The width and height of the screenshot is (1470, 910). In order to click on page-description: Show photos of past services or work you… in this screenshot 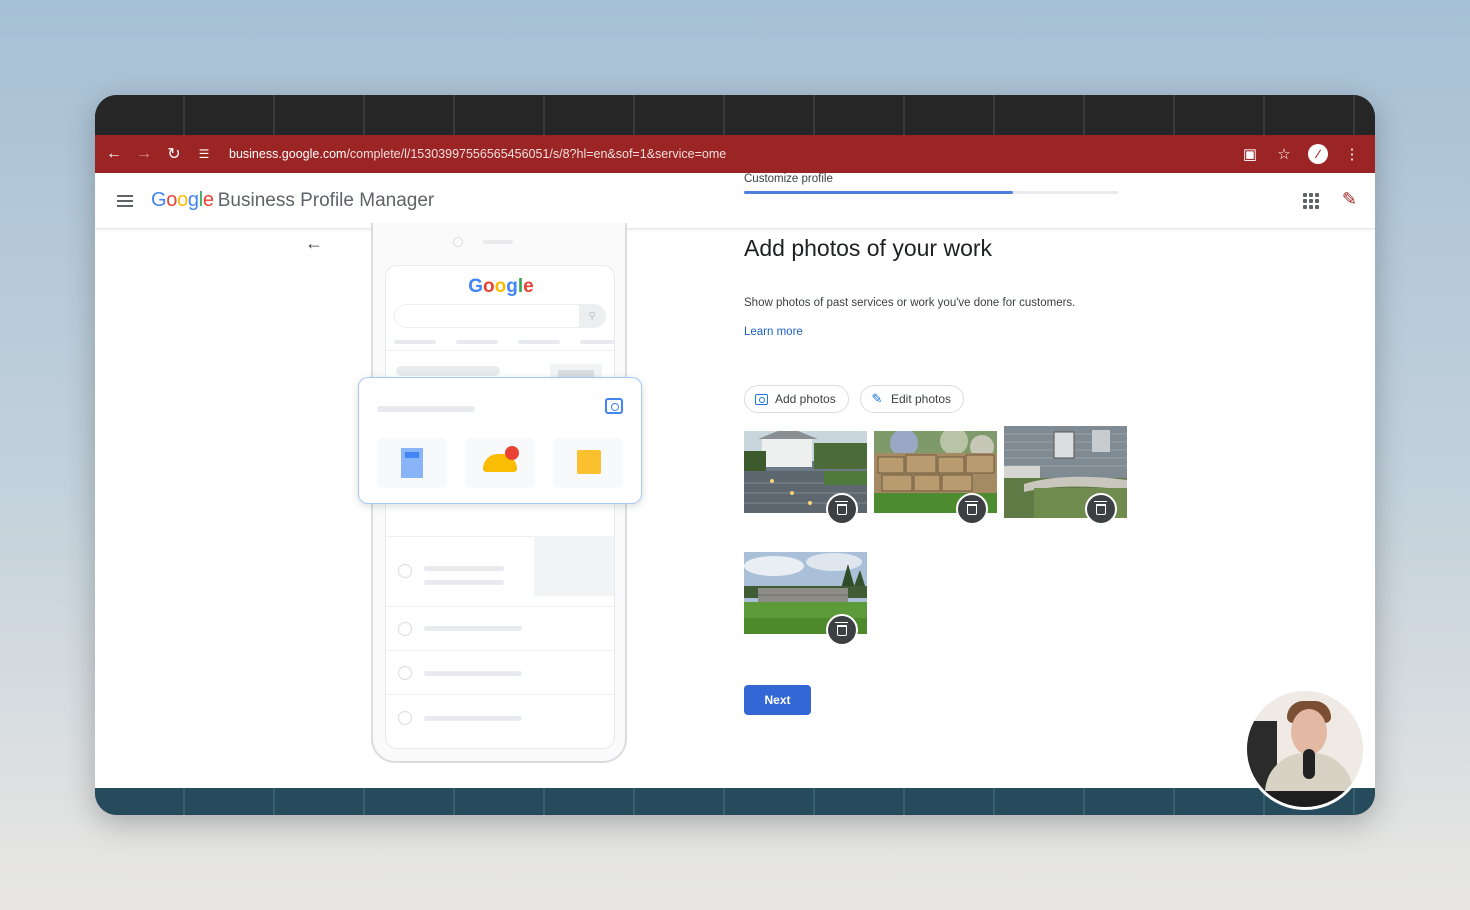, I will do `click(910, 303)`.